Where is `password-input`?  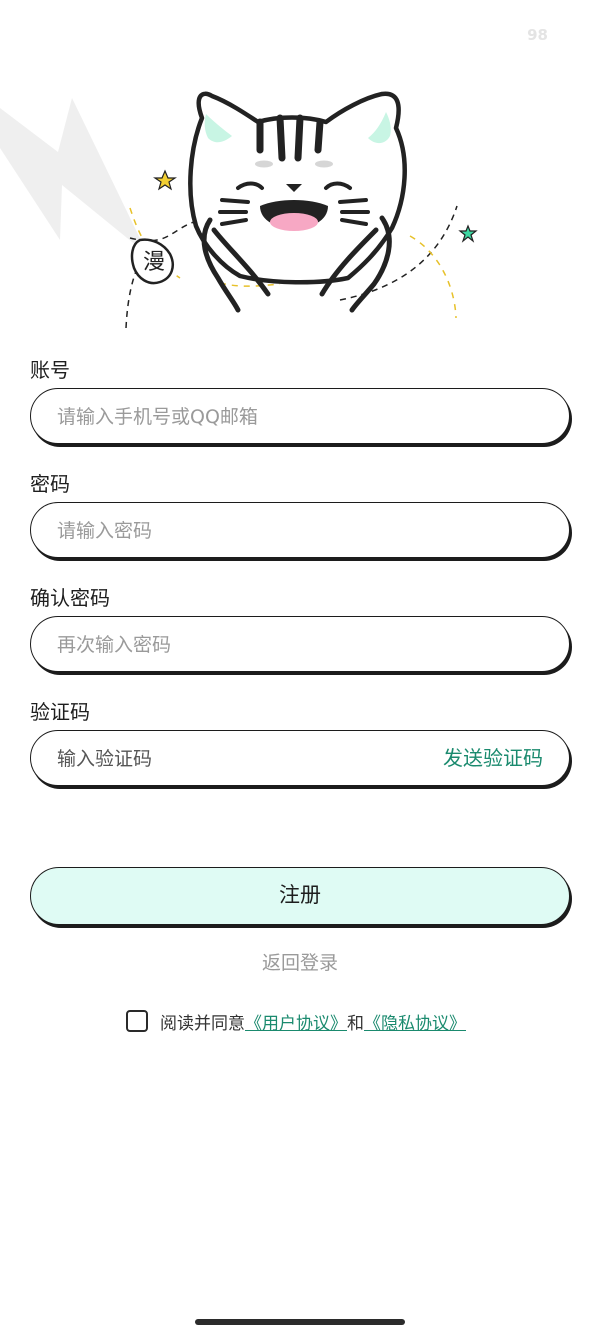
password-input is located at coordinates (247, 531).